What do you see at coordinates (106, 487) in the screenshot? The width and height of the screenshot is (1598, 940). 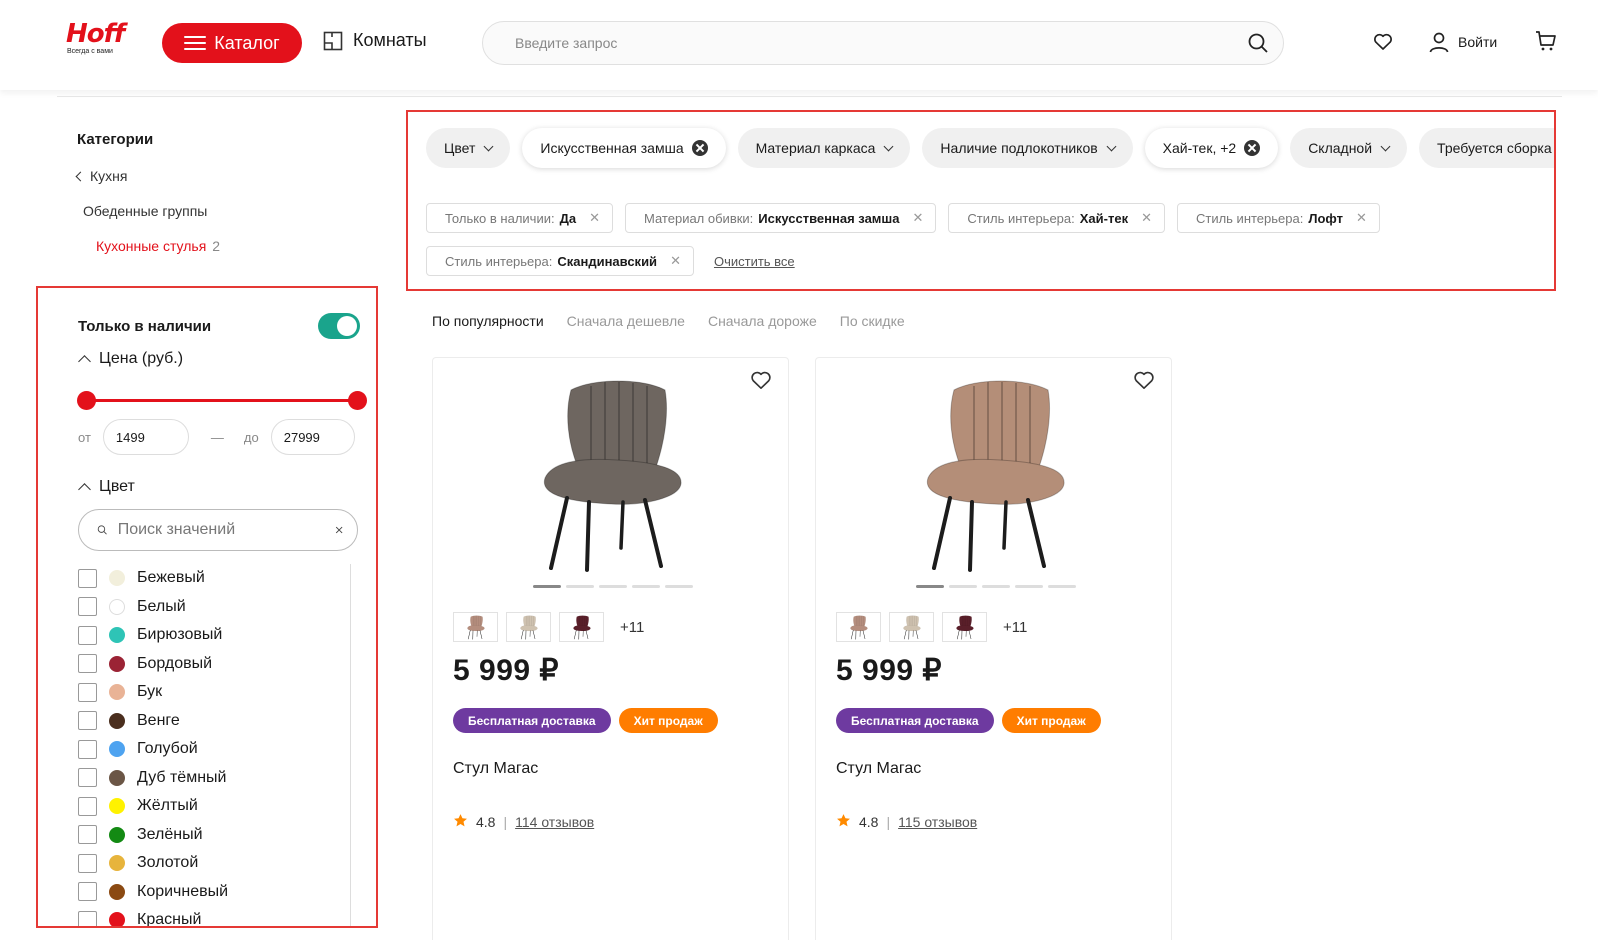 I see `color-section-header: Цвет` at bounding box center [106, 487].